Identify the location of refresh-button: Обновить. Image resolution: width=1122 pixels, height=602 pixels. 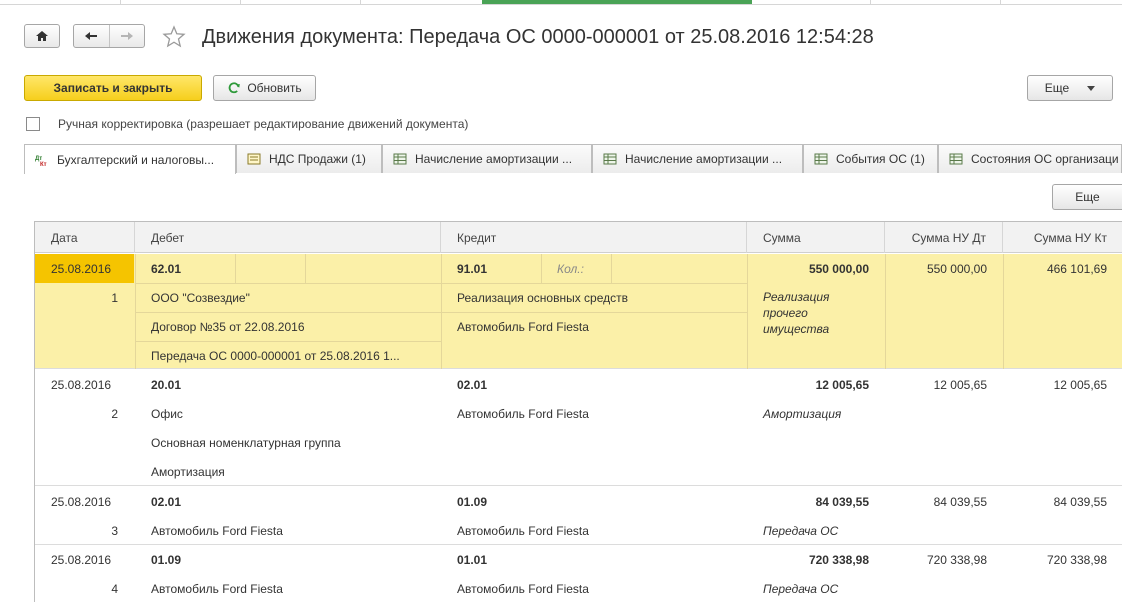
(264, 88).